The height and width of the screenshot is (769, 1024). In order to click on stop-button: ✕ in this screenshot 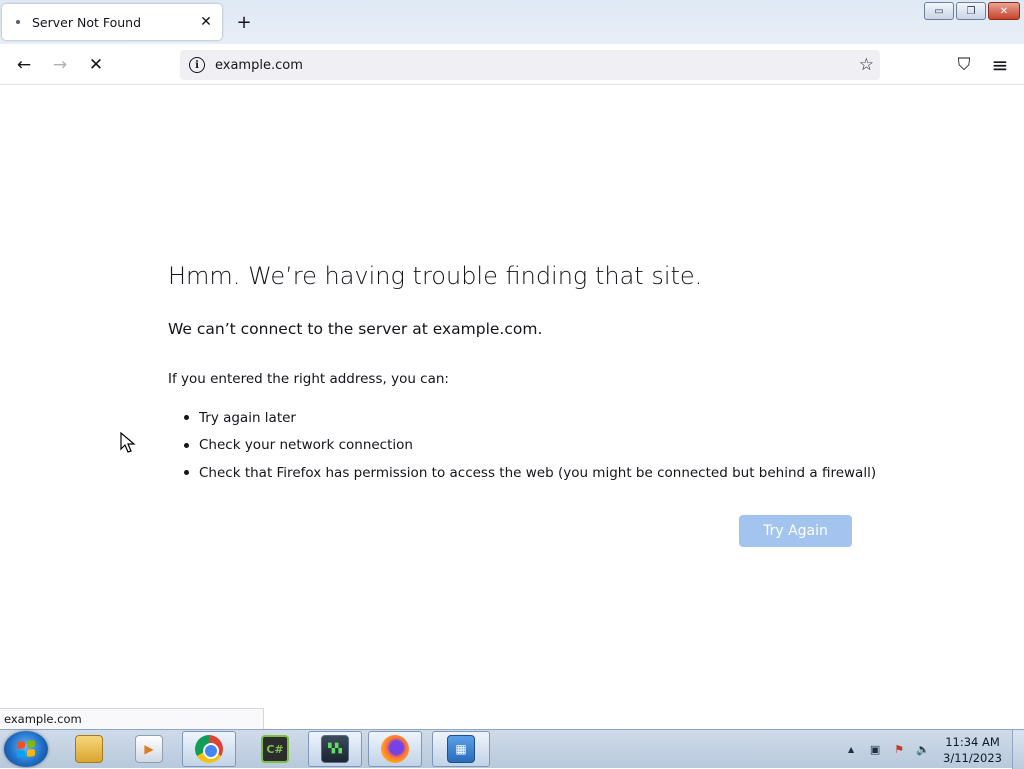, I will do `click(96, 65)`.